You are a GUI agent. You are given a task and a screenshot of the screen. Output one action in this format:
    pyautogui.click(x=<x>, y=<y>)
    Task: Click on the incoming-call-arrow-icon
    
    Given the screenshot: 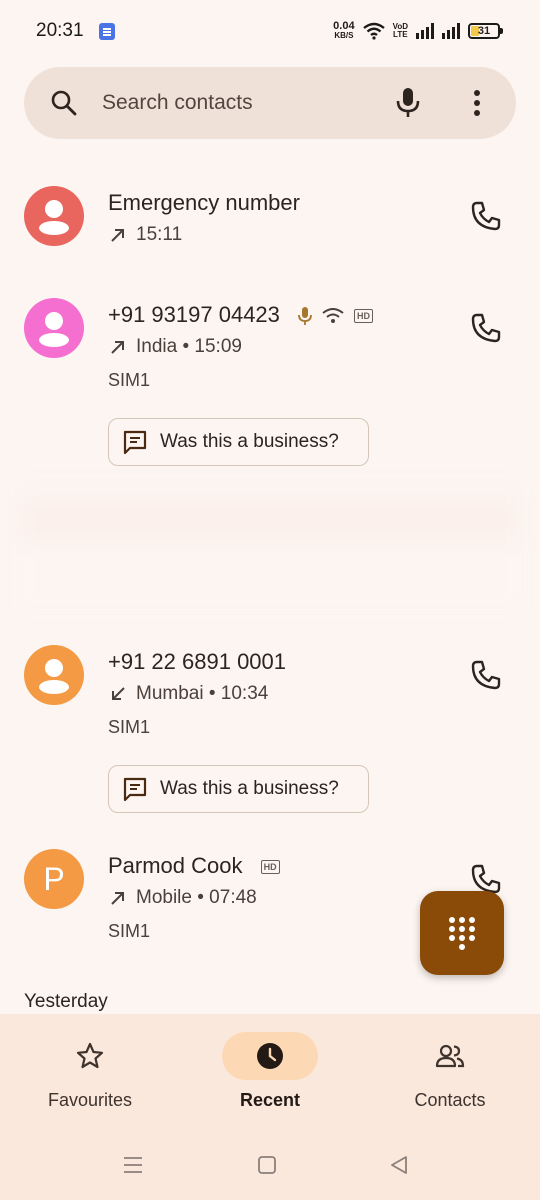 What is the action you would take?
    pyautogui.click(x=118, y=693)
    